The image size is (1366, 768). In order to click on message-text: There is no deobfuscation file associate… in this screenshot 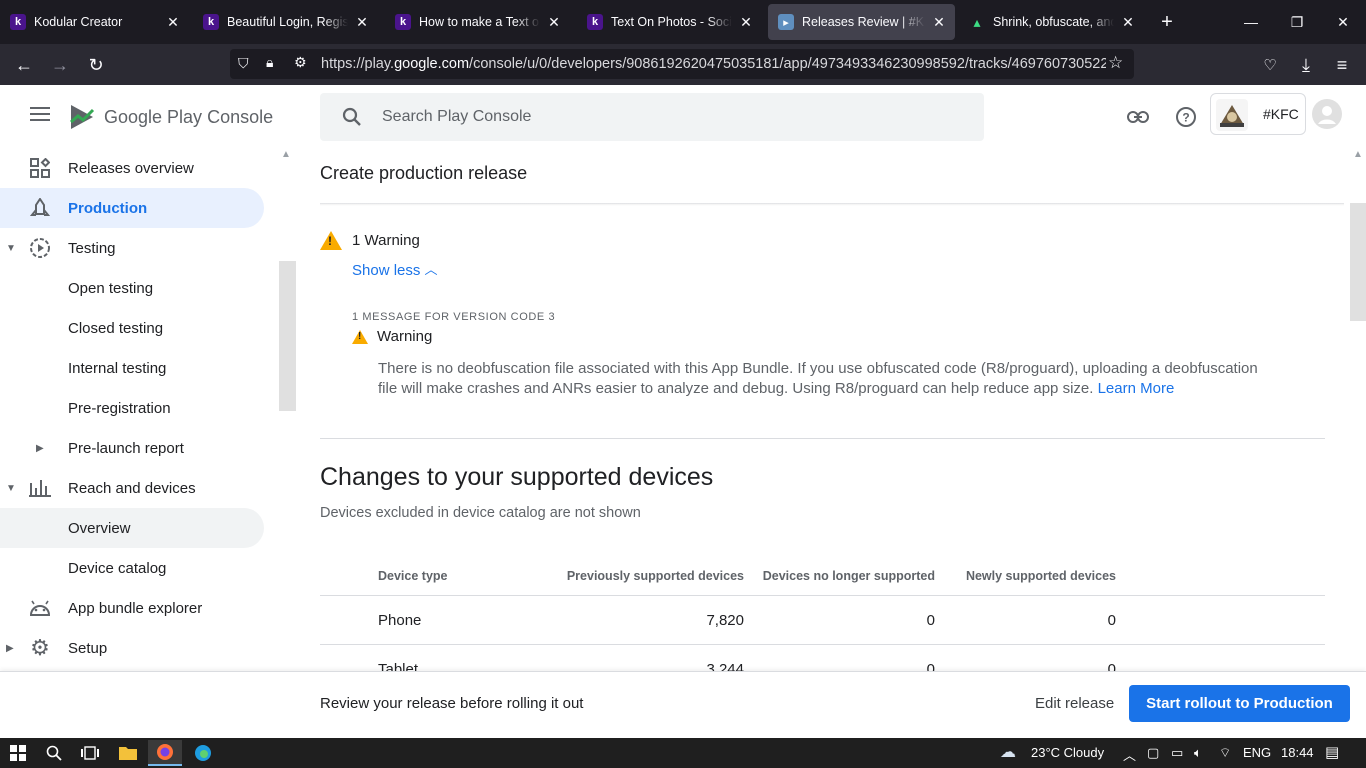, I will do `click(818, 378)`.